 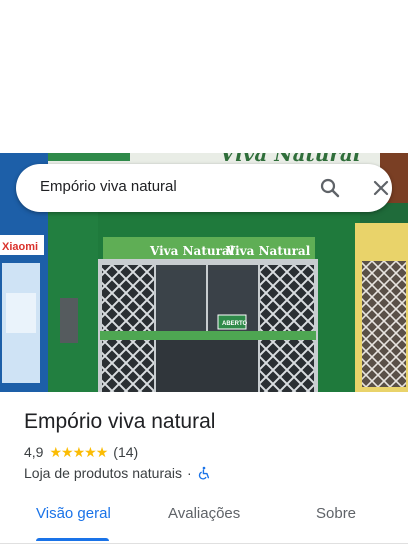 I want to click on tab-visao-geral: Visão geral, so click(x=73, y=513).